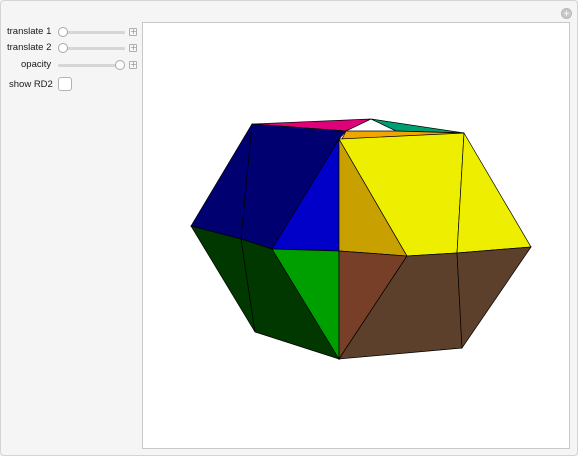  I want to click on show-rd2-checkbox, so click(65, 84).